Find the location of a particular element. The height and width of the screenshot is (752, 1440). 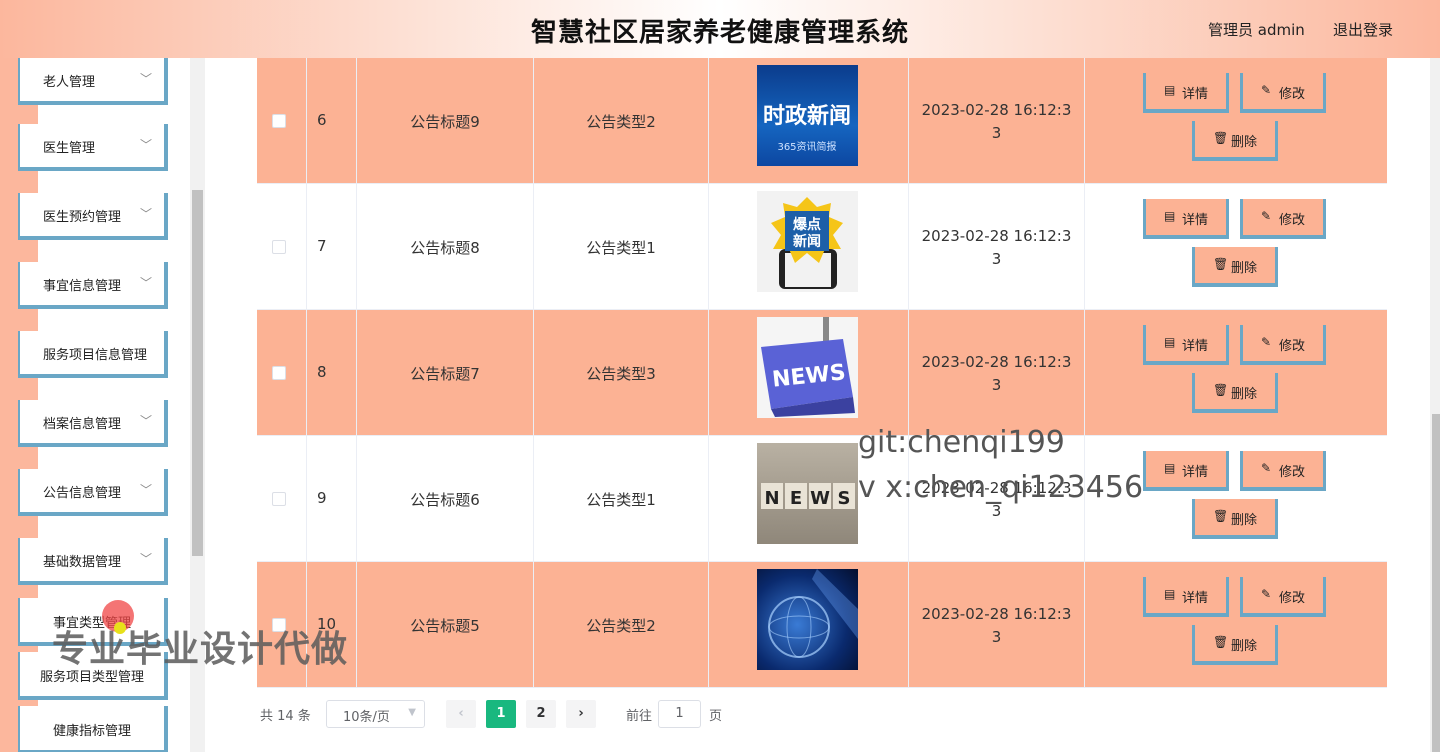

sidebar-item-doctor: 医生管理 ﹀ is located at coordinates (93, 147).